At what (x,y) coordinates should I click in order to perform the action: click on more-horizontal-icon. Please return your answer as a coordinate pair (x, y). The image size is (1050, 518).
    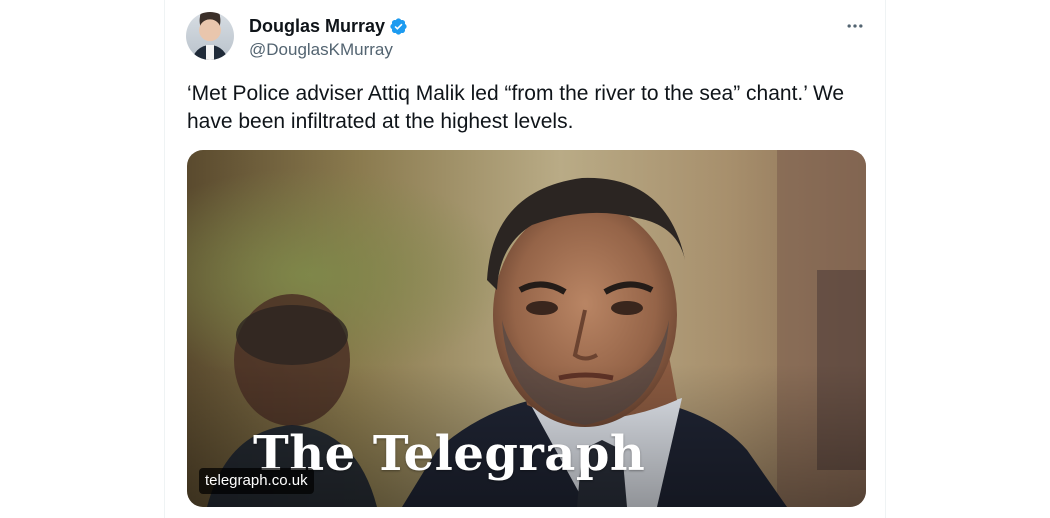
    Looking at the image, I should click on (855, 26).